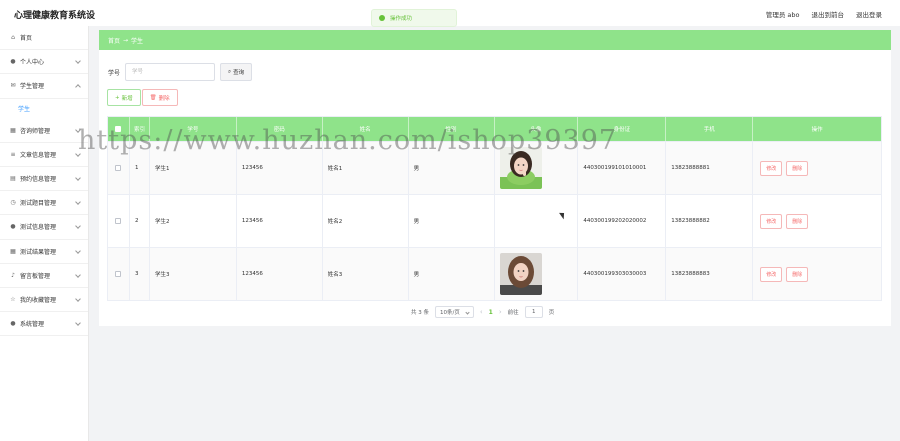 Image resolution: width=900 pixels, height=441 pixels. Describe the element at coordinates (35, 131) in the screenshot. I see `sidebar-item-label: 咨询师管理` at that location.